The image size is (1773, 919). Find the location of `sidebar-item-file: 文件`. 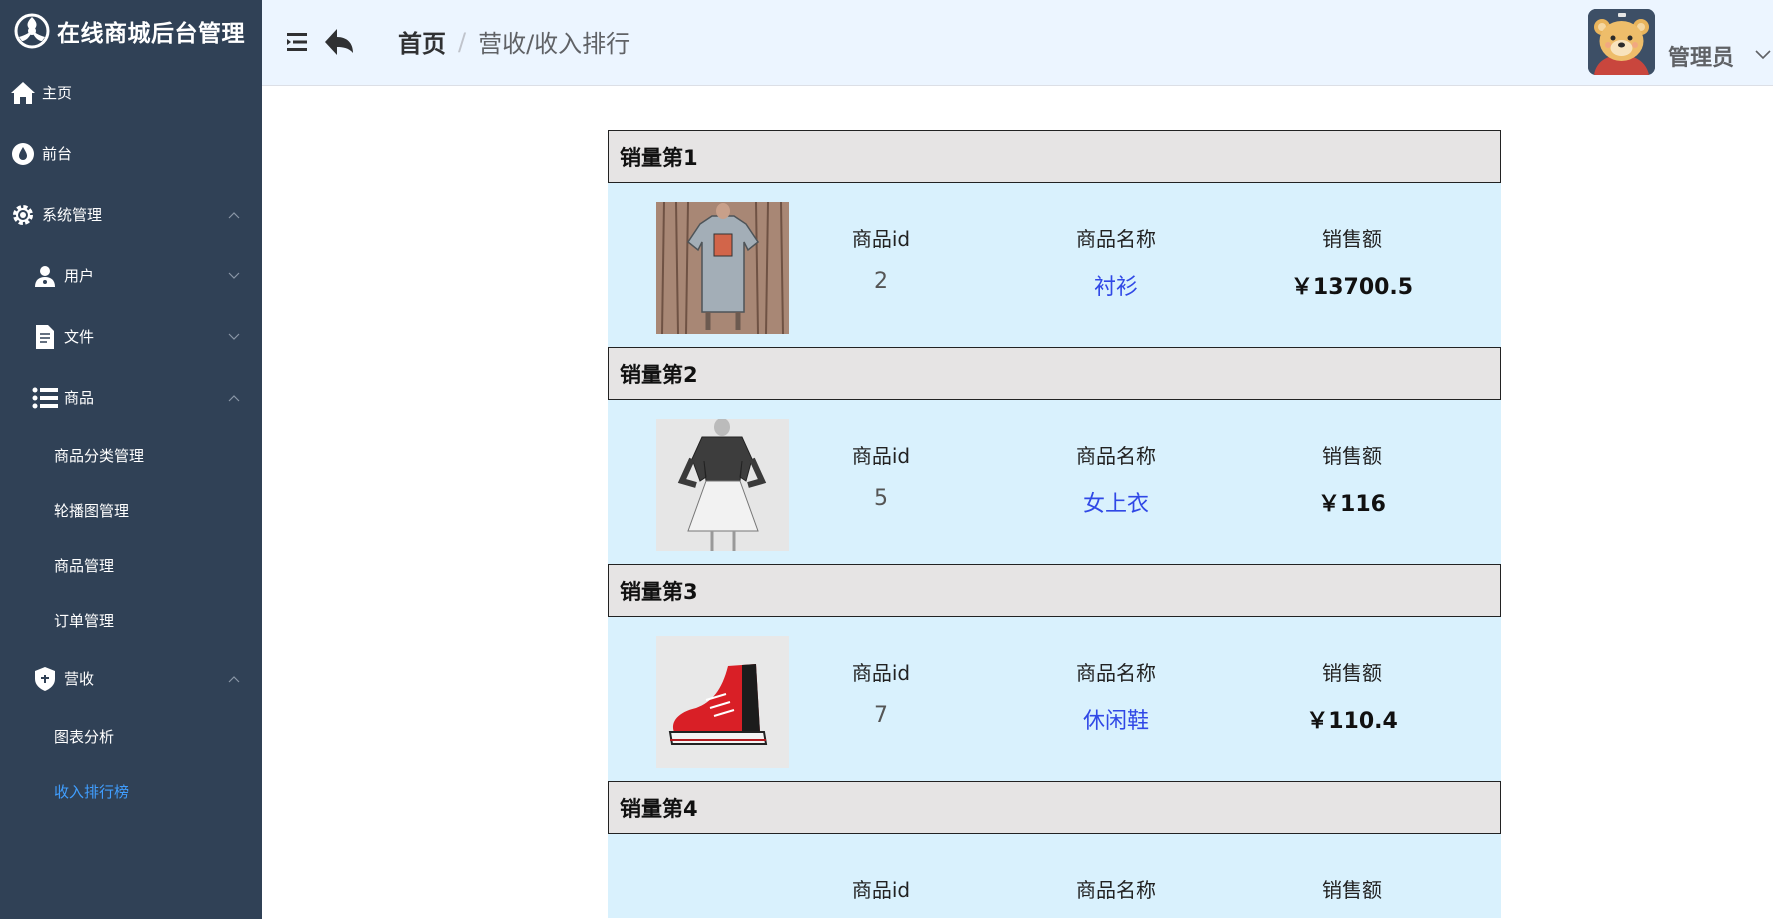

sidebar-item-file: 文件 is located at coordinates (131, 336).